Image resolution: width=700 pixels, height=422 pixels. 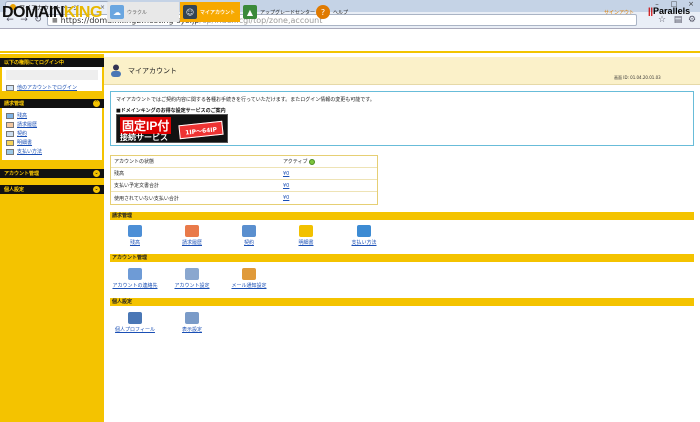 What do you see at coordinates (669, 11) in the screenshot?
I see `parallels-logo: ||Parallels` at bounding box center [669, 11].